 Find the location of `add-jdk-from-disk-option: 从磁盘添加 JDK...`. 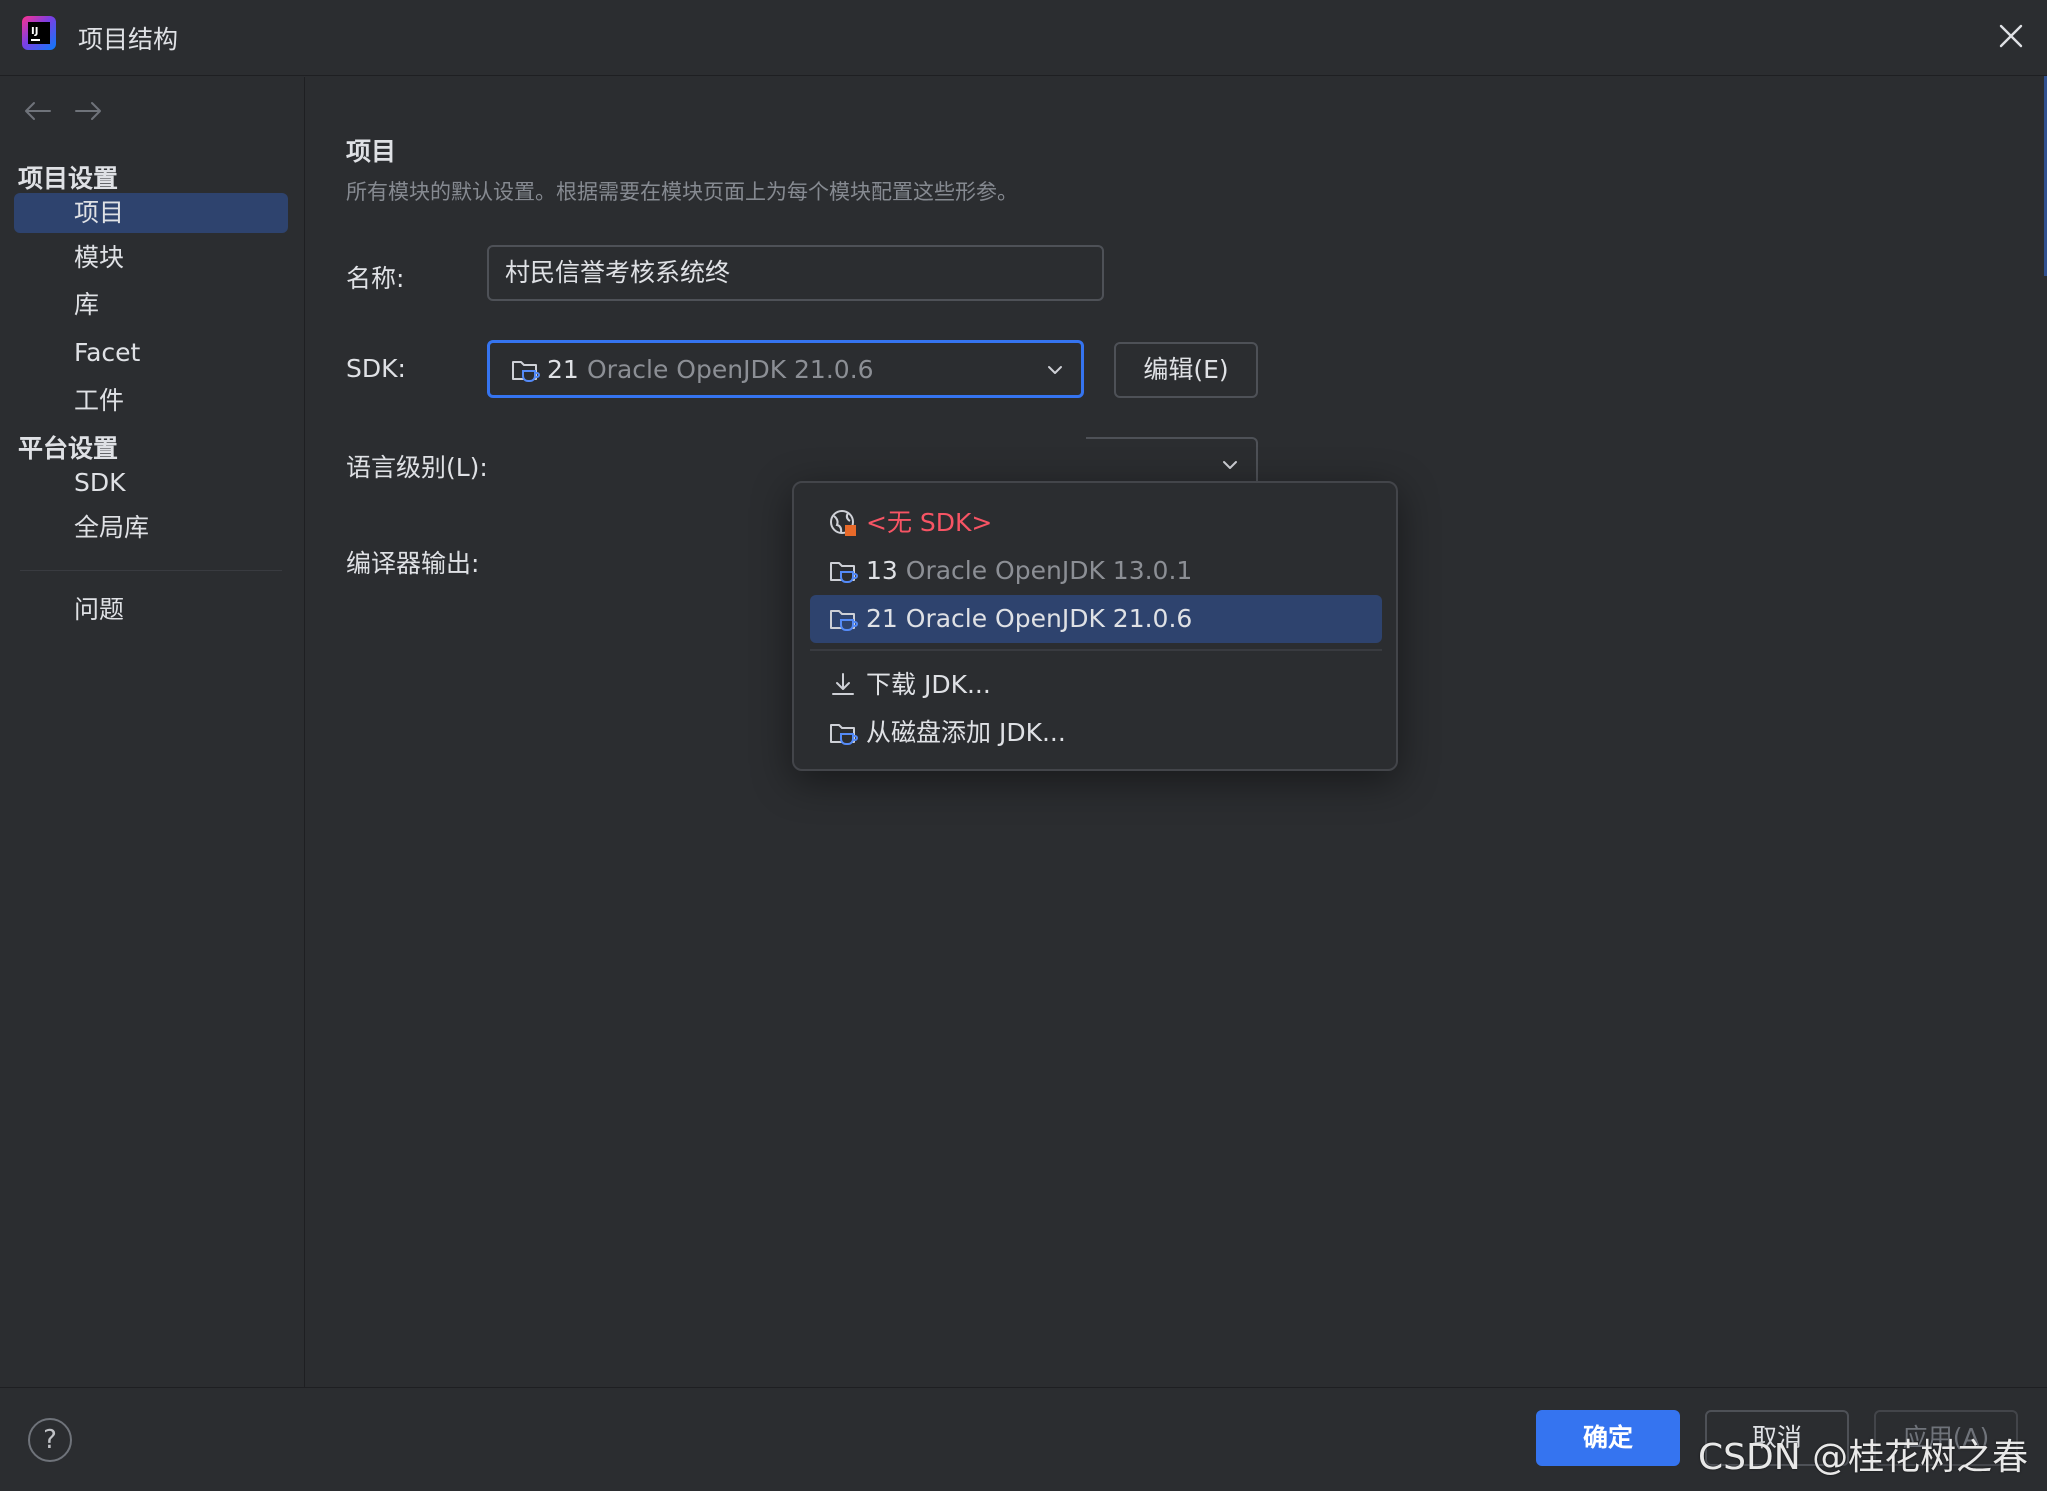

add-jdk-from-disk-option: 从磁盘添加 JDK... is located at coordinates (1096, 733).